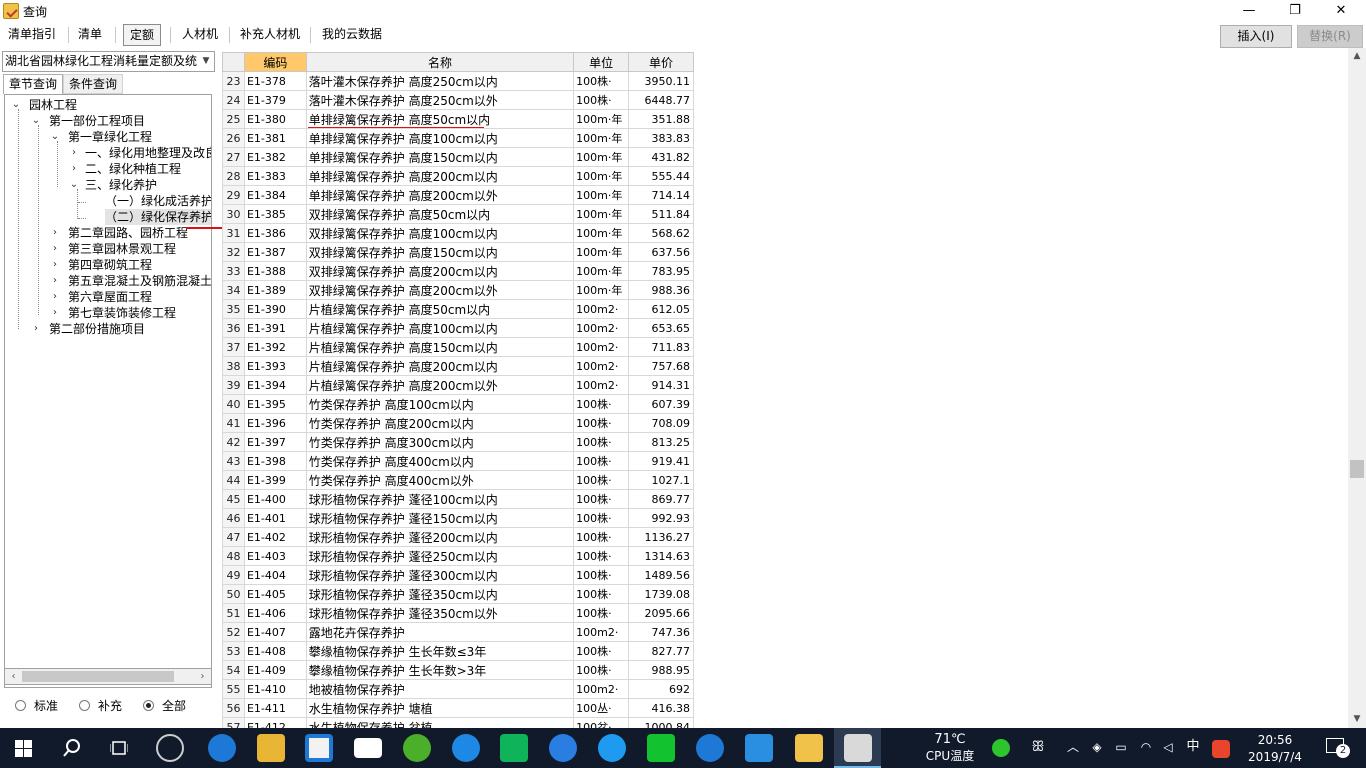 This screenshot has width=1366, height=768. I want to click on row-index: 46, so click(233, 518).